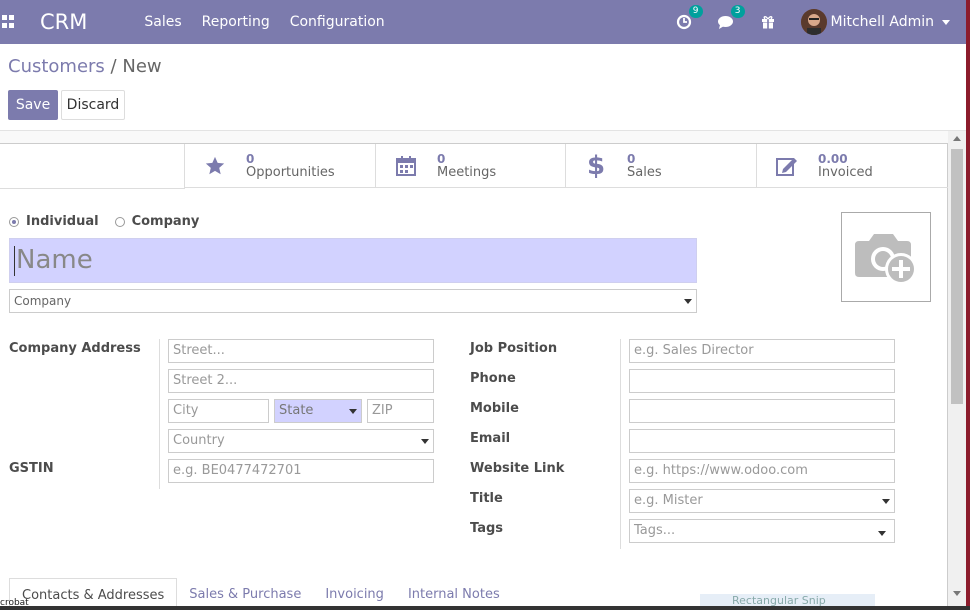 The height and width of the screenshot is (610, 970). What do you see at coordinates (43, 301) in the screenshot?
I see `company-placeholder: Company` at bounding box center [43, 301].